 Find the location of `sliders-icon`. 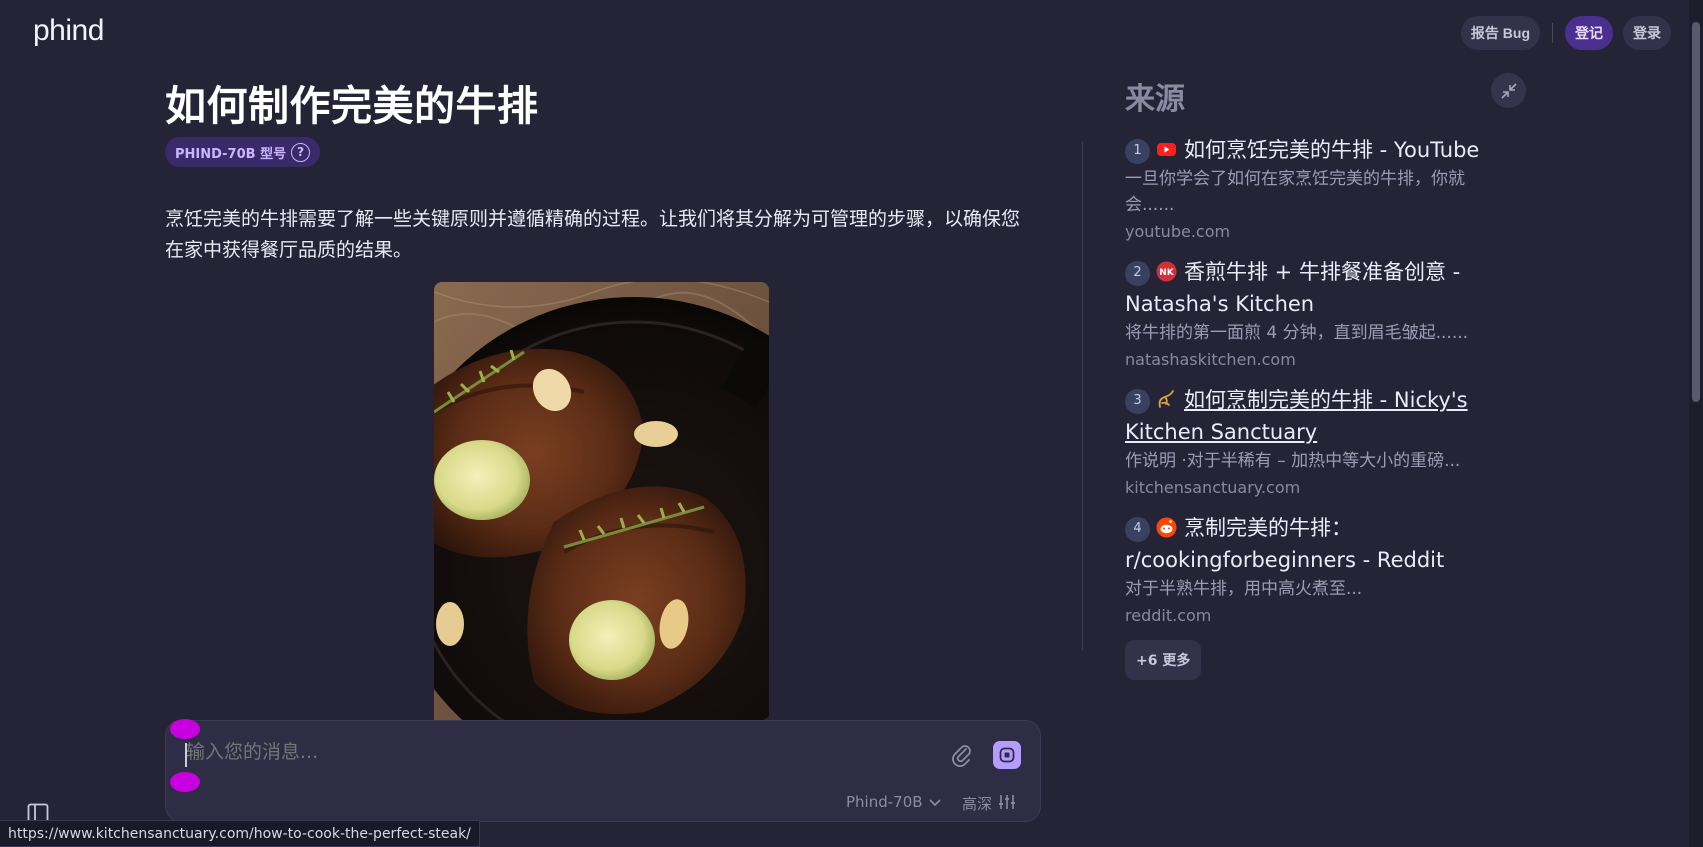

sliders-icon is located at coordinates (1007, 804).